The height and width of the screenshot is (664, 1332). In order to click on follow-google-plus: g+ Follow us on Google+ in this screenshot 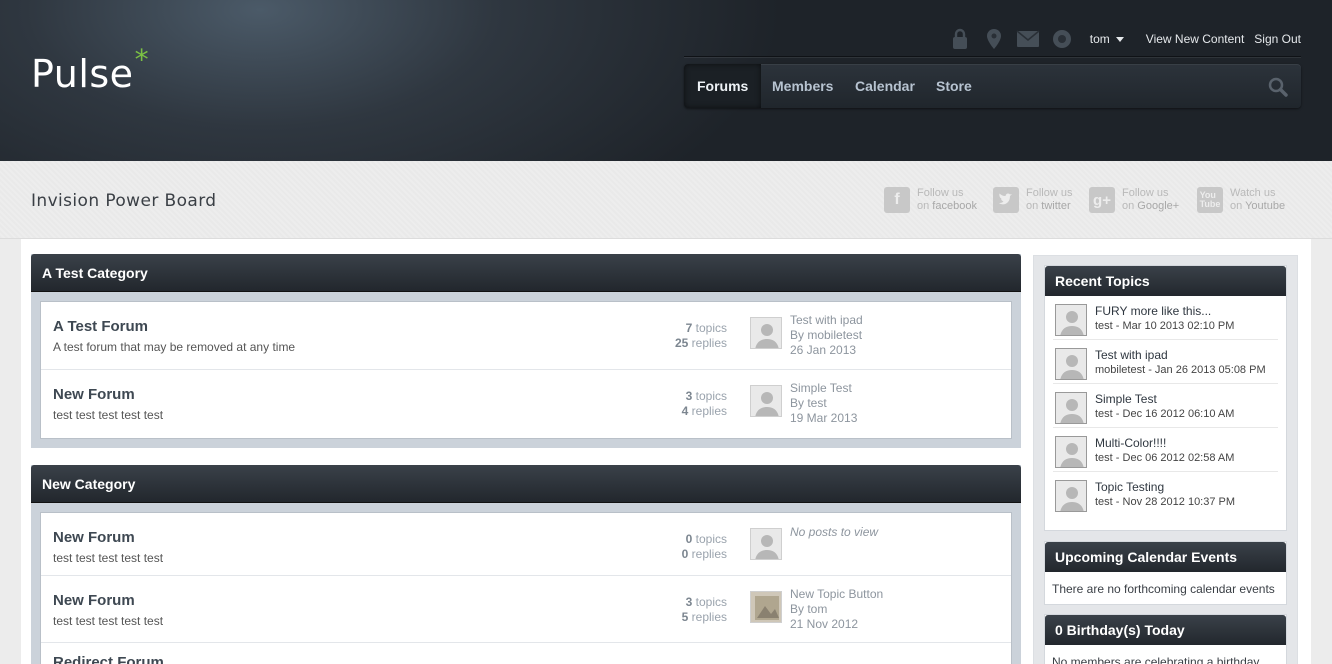, I will do `click(1134, 200)`.